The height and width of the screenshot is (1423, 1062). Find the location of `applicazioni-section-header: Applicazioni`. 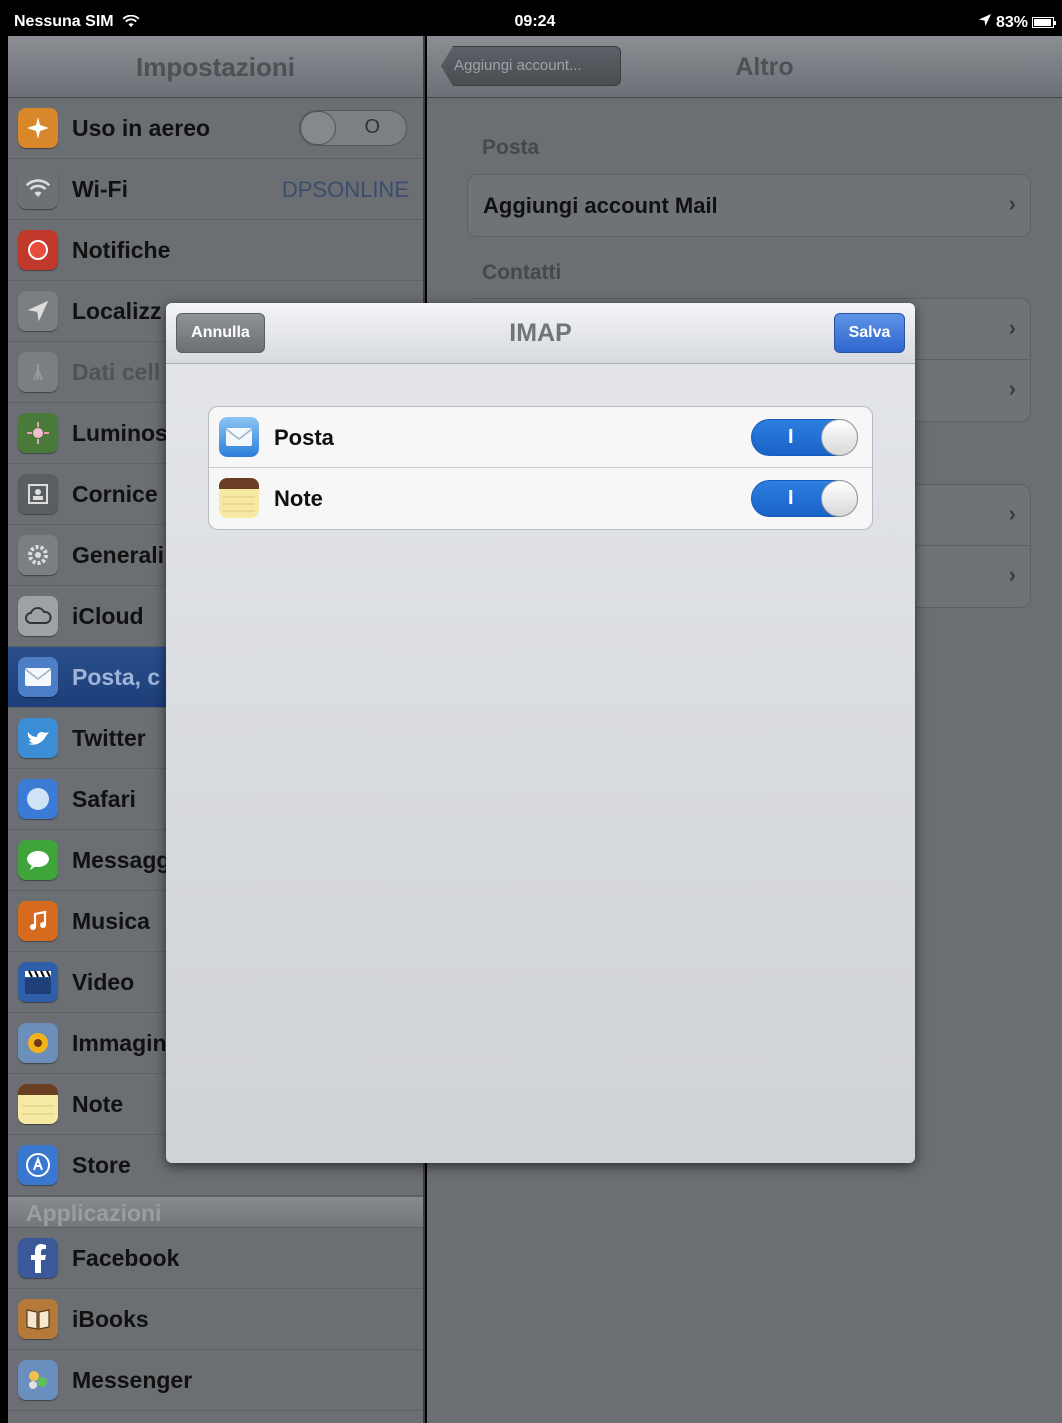

applicazioni-section-header: Applicazioni is located at coordinates (215, 1212).